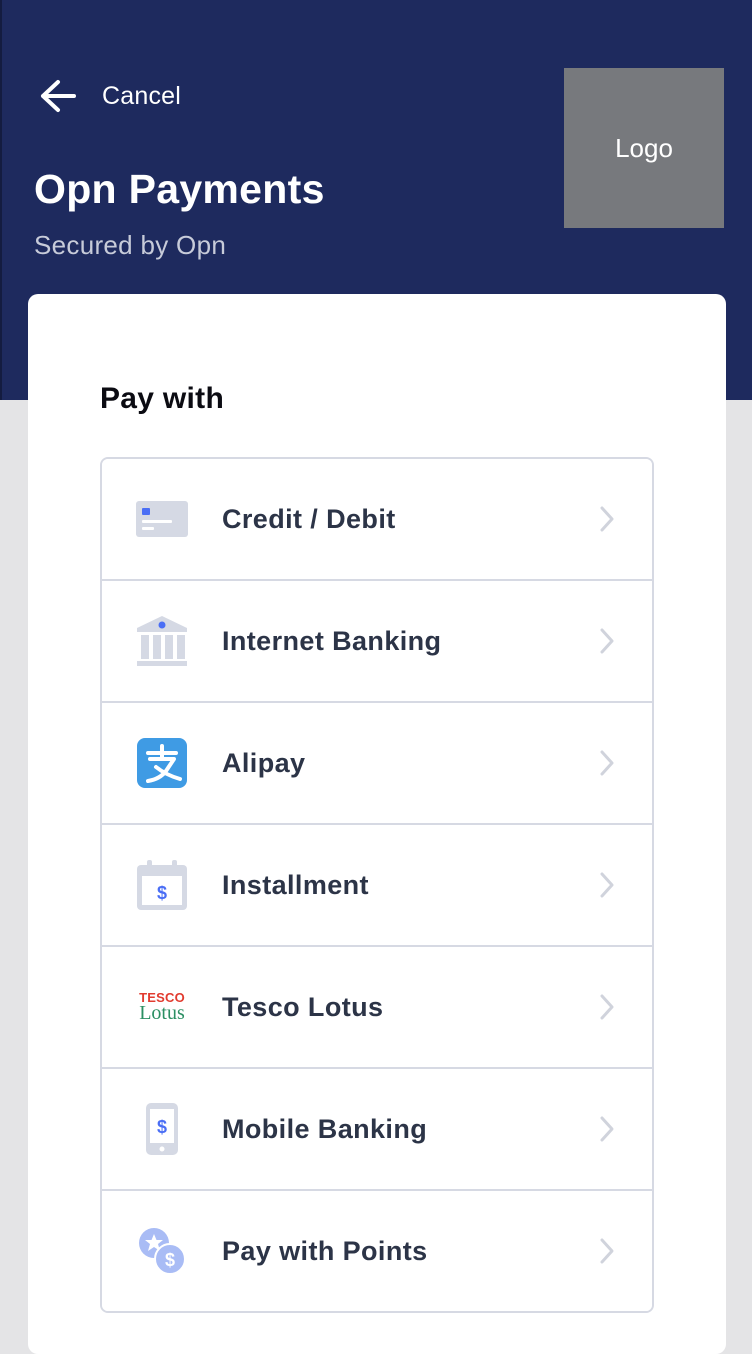 The height and width of the screenshot is (1354, 752). I want to click on lotus-logo-text: Lotus, so click(162, 1013).